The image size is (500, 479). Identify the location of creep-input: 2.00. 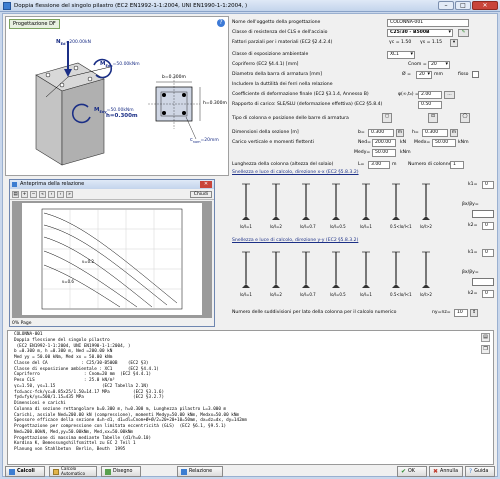
(430, 94).